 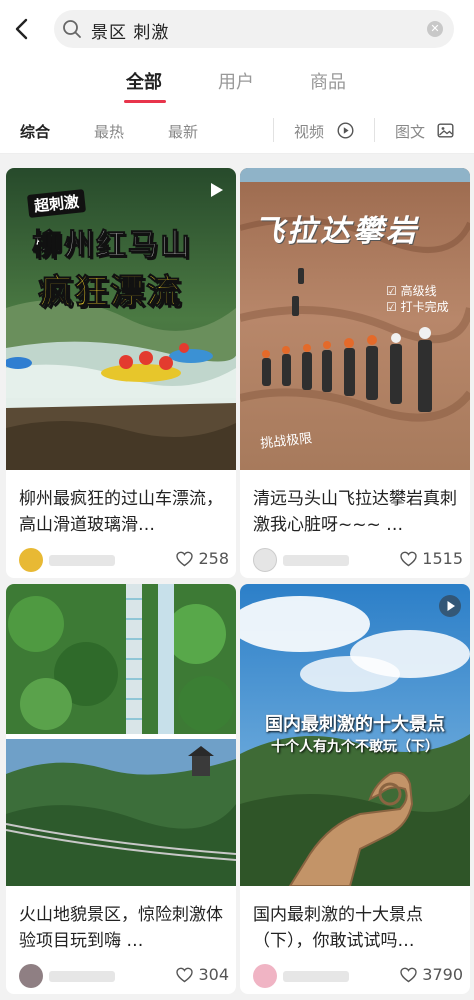 What do you see at coordinates (445, 130) in the screenshot?
I see `image-icon` at bounding box center [445, 130].